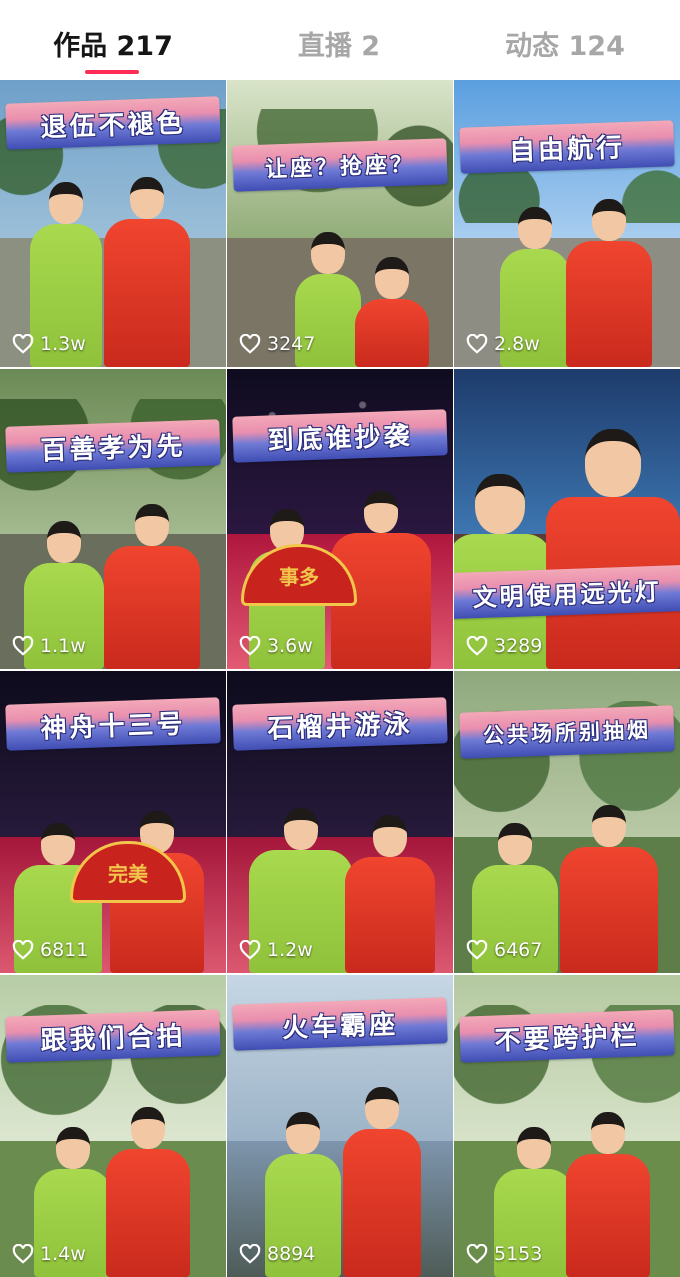  I want to click on like-count: 3289, so click(504, 646).